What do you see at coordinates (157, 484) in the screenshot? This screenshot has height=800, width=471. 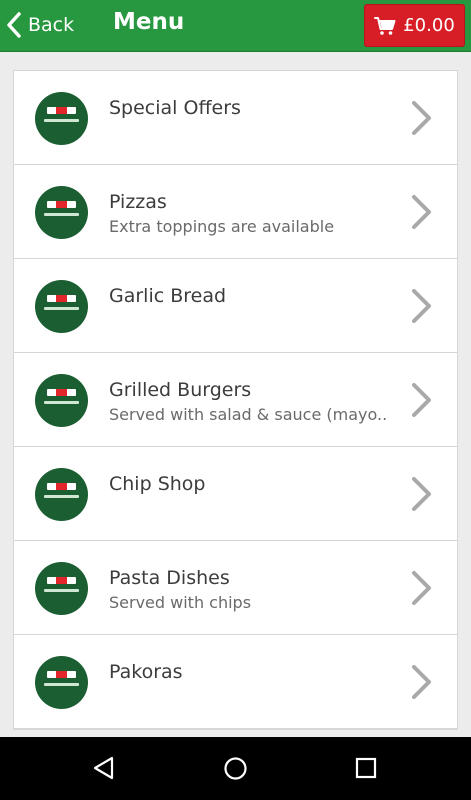 I see `category-name: Chip Shop` at bounding box center [157, 484].